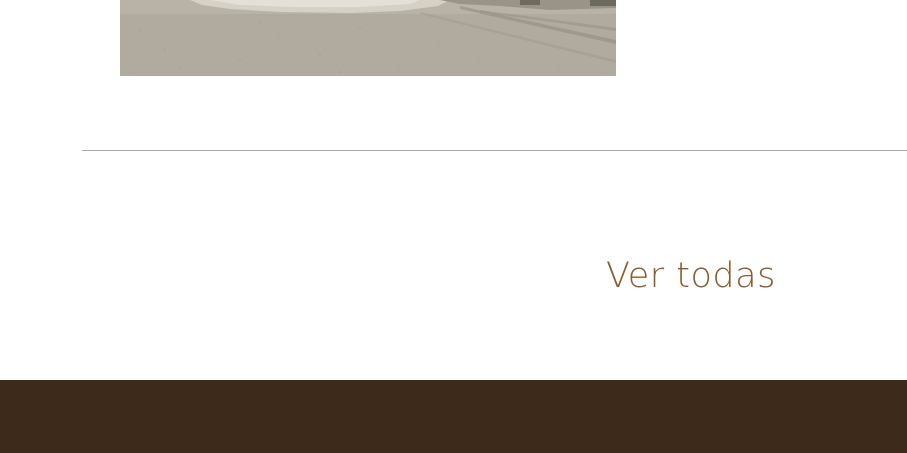 The image size is (907, 453). I want to click on gallery-photo-image, so click(368, 38).